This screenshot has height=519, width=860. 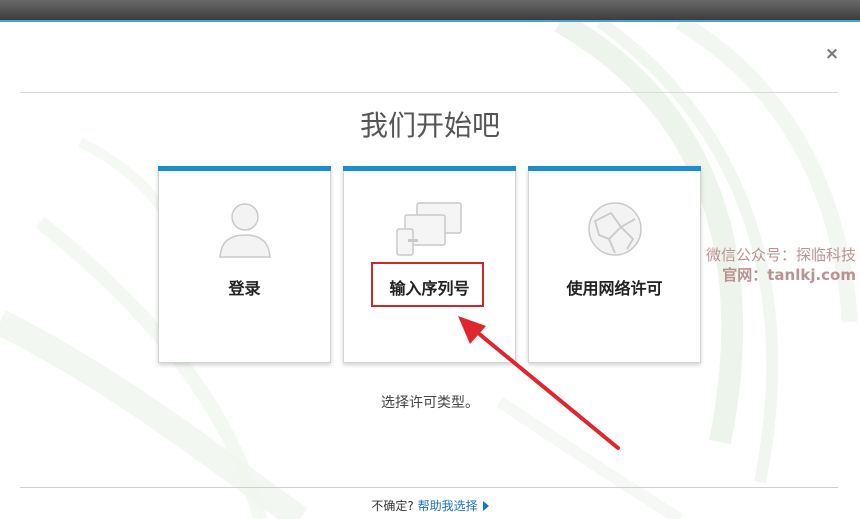 I want to click on close-icon: ×, so click(x=832, y=54).